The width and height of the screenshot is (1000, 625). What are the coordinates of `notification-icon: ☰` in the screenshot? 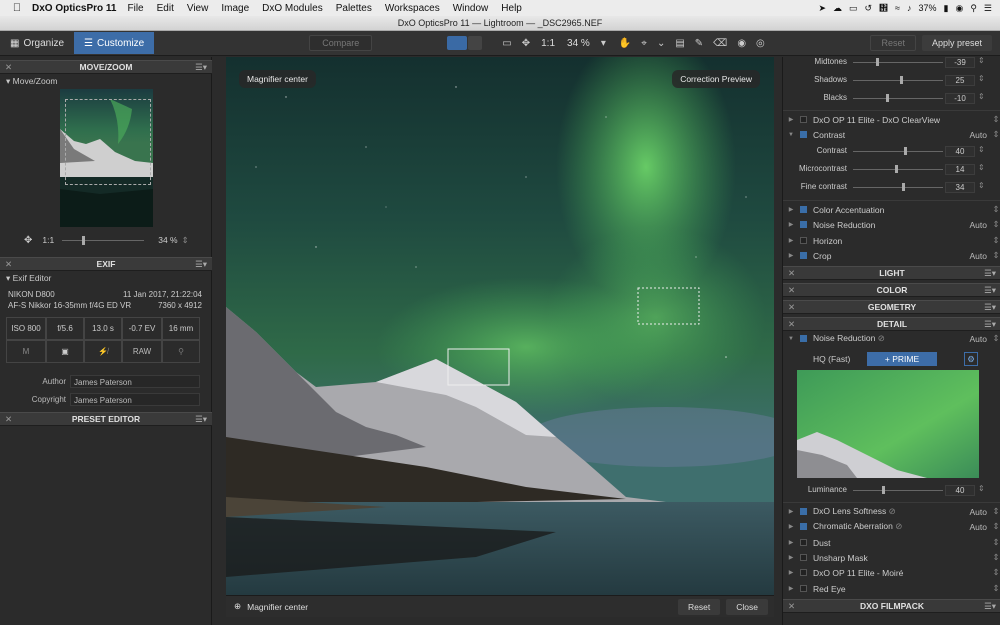 It's located at (988, 8).